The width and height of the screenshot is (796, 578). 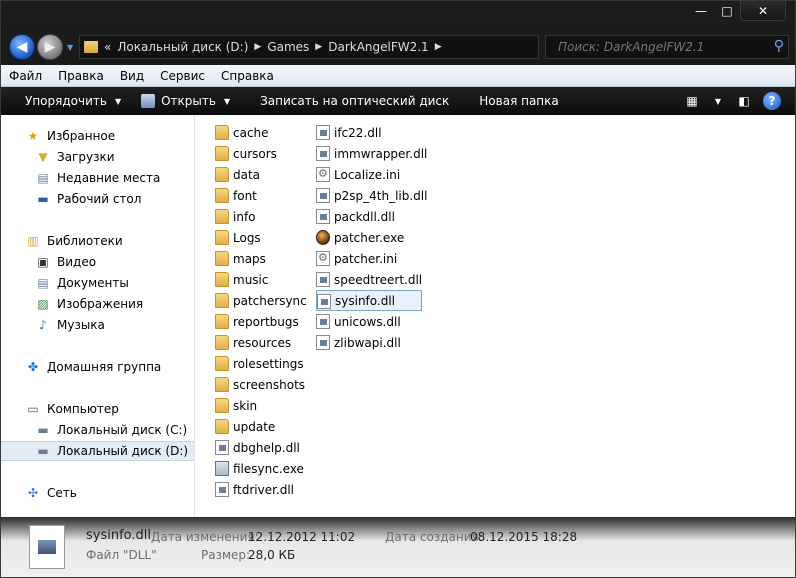 I want to click on desktop-icon: ▬, so click(x=43, y=199).